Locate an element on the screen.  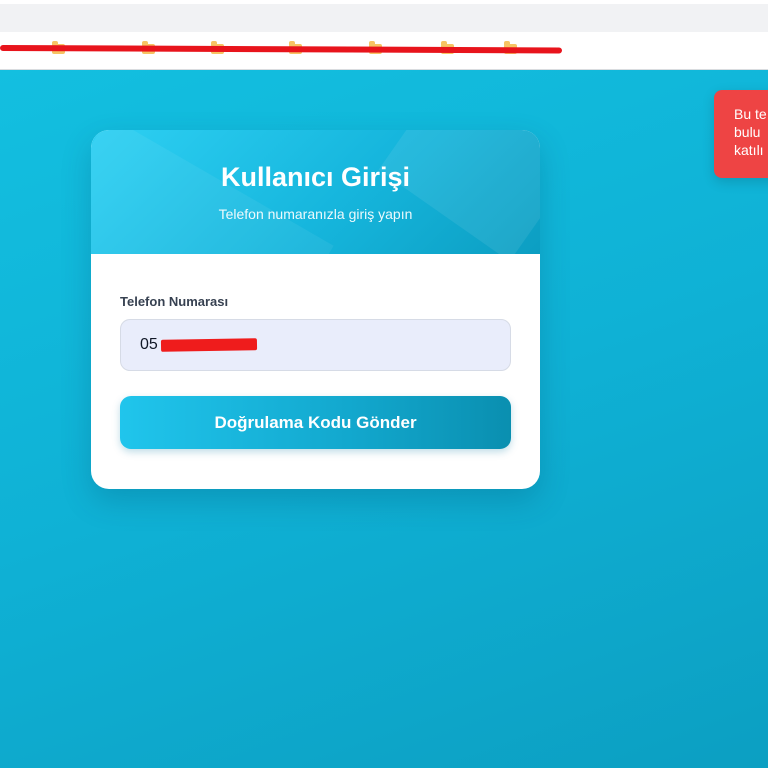
page-subtitle: Telefon numaranızla giriş yapın is located at coordinates (315, 214).